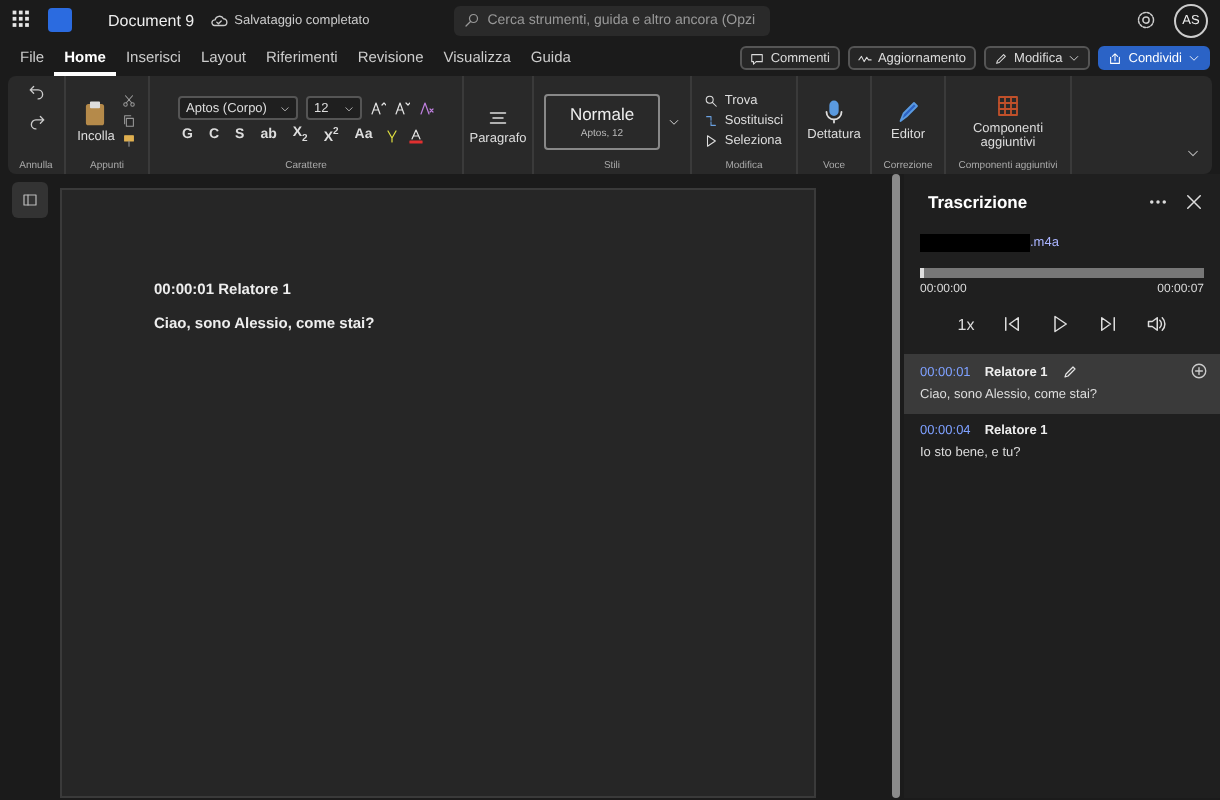  I want to click on add-icon, so click(1199, 371).